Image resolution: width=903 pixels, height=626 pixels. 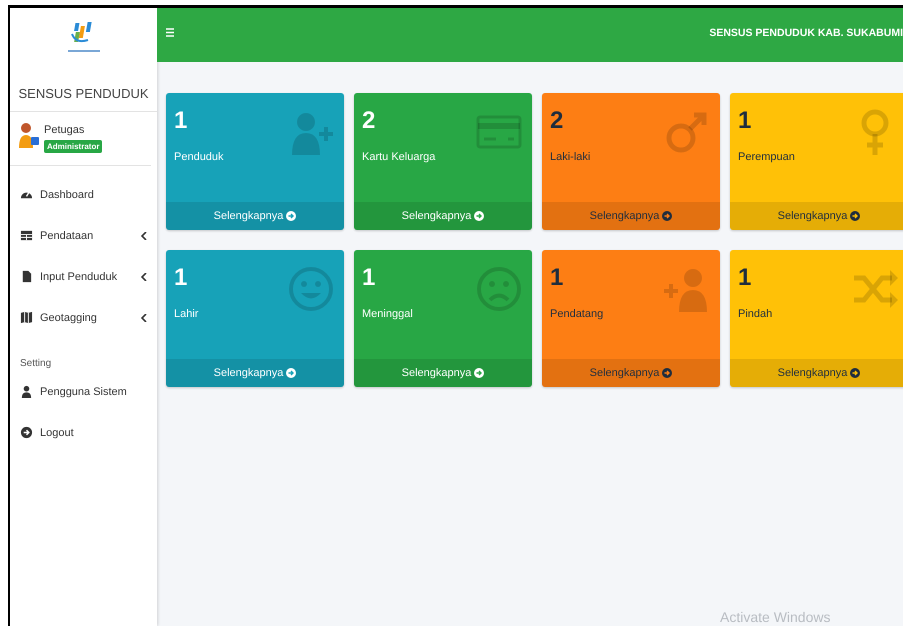 What do you see at coordinates (687, 289) in the screenshot?
I see `user-plus-icon` at bounding box center [687, 289].